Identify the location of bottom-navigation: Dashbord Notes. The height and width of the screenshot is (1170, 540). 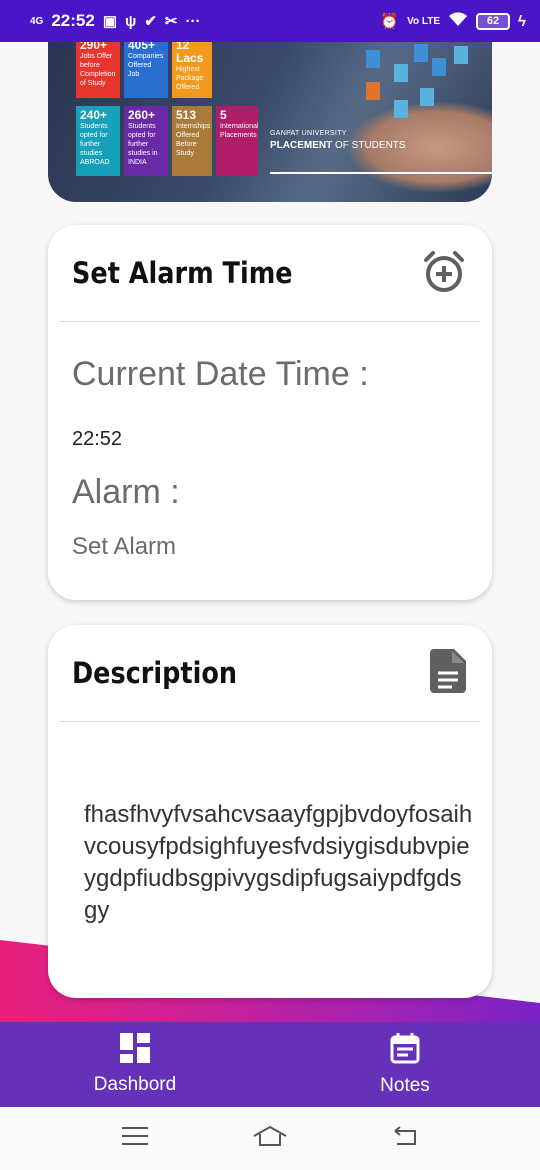
(270, 1064).